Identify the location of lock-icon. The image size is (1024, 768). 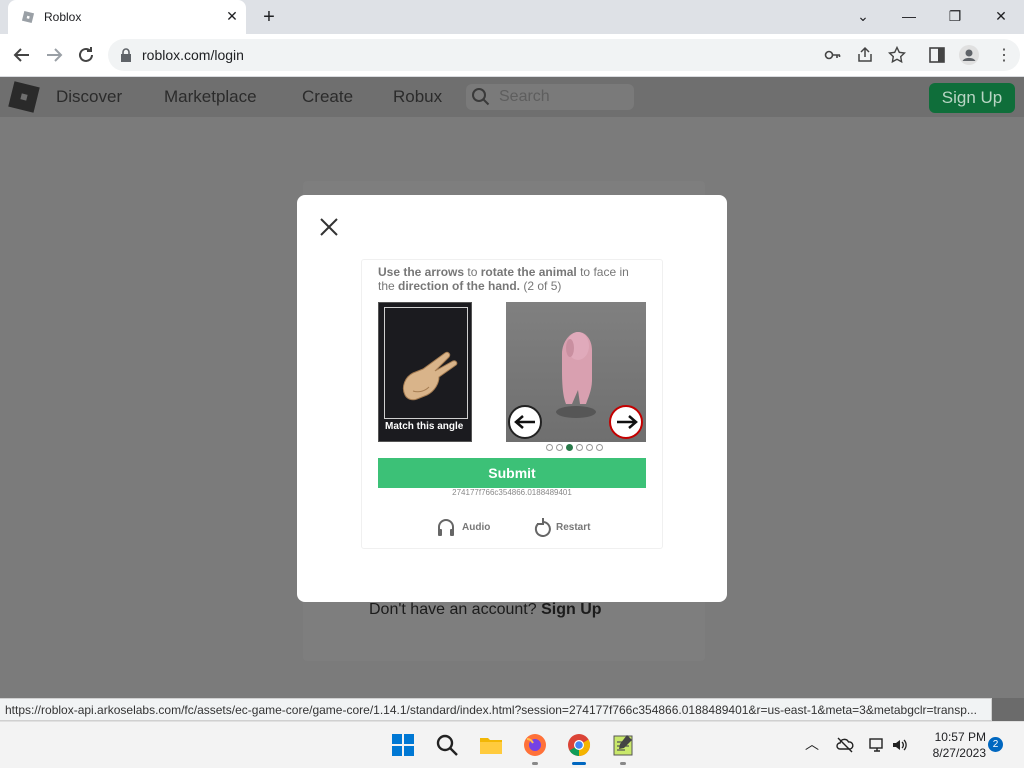
(126, 55).